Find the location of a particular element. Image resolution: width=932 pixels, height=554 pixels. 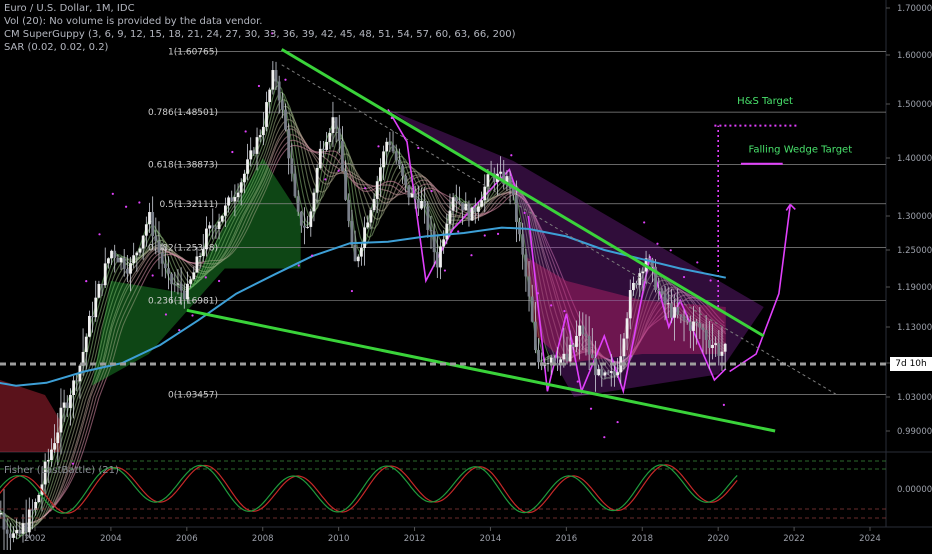

fisher-indicator: 0.00000 is located at coordinates (466, 489).